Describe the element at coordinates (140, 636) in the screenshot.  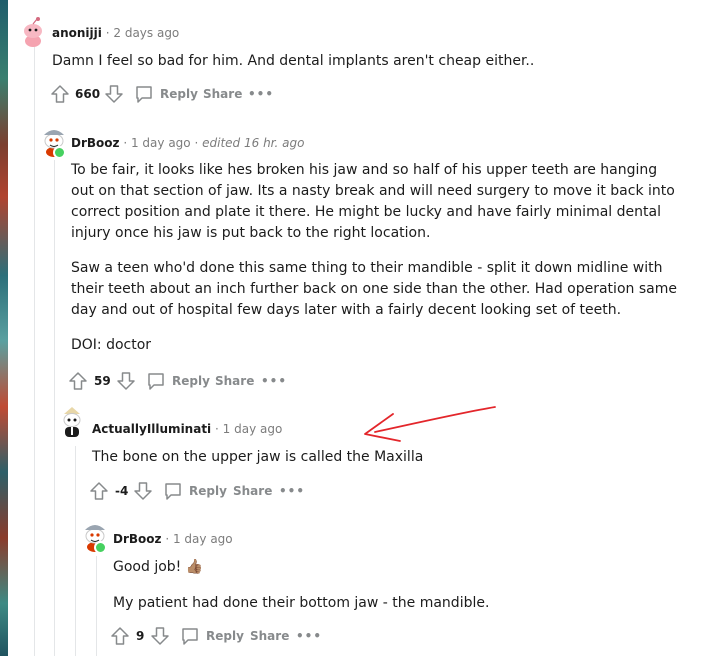
I see `vote-score: 9` at that location.